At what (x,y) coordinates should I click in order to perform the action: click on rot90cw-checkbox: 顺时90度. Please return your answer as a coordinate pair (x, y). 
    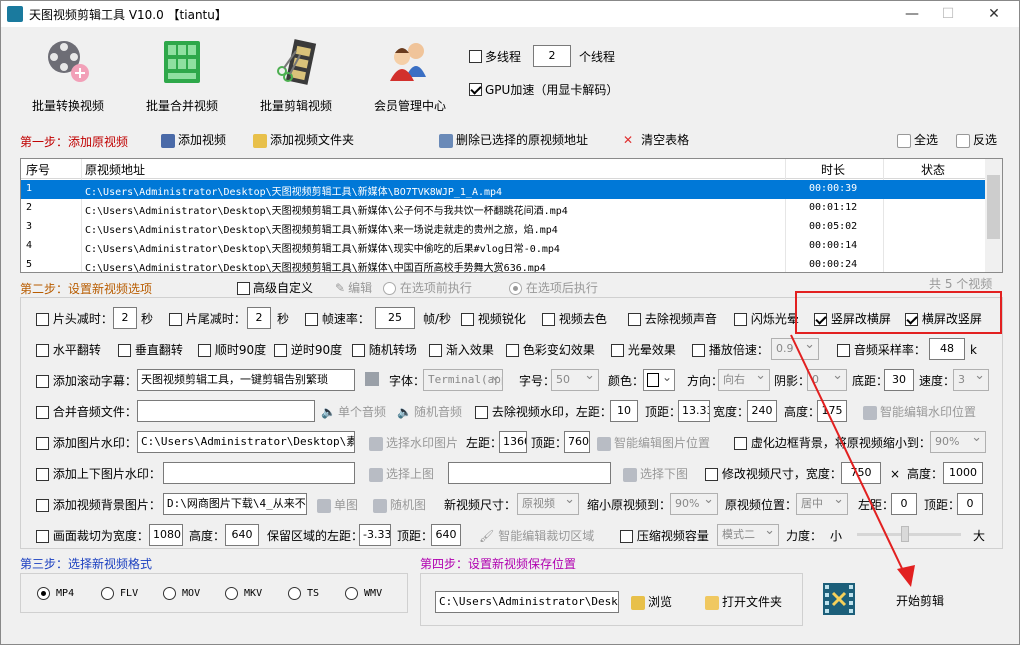
    Looking at the image, I should click on (232, 350).